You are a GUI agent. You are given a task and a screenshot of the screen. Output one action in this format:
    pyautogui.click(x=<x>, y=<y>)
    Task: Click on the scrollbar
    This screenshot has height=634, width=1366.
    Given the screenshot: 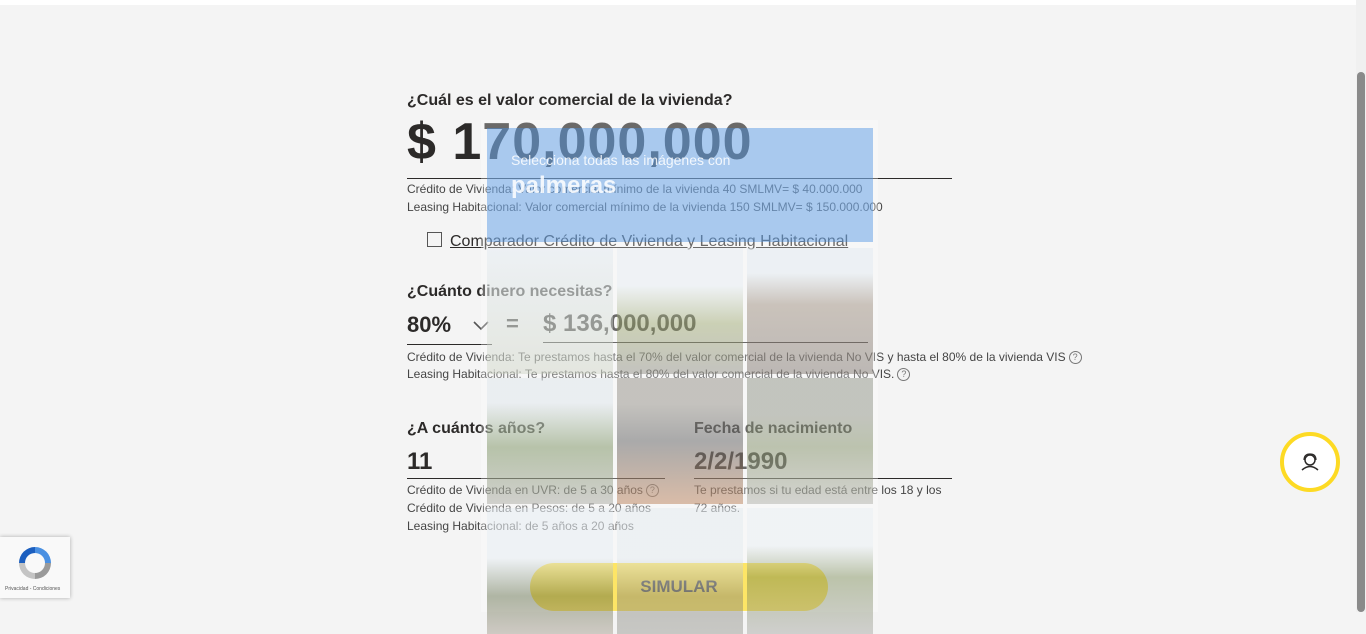 What is the action you would take?
    pyautogui.click(x=1361, y=306)
    